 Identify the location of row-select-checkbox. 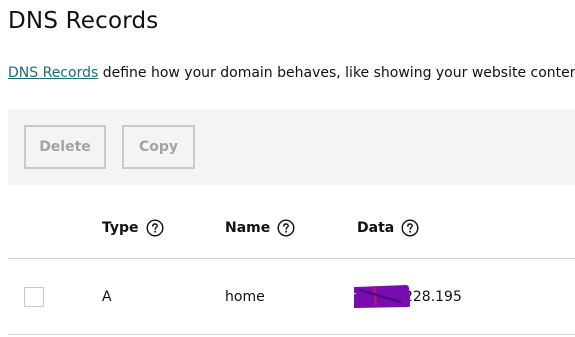
(34, 297).